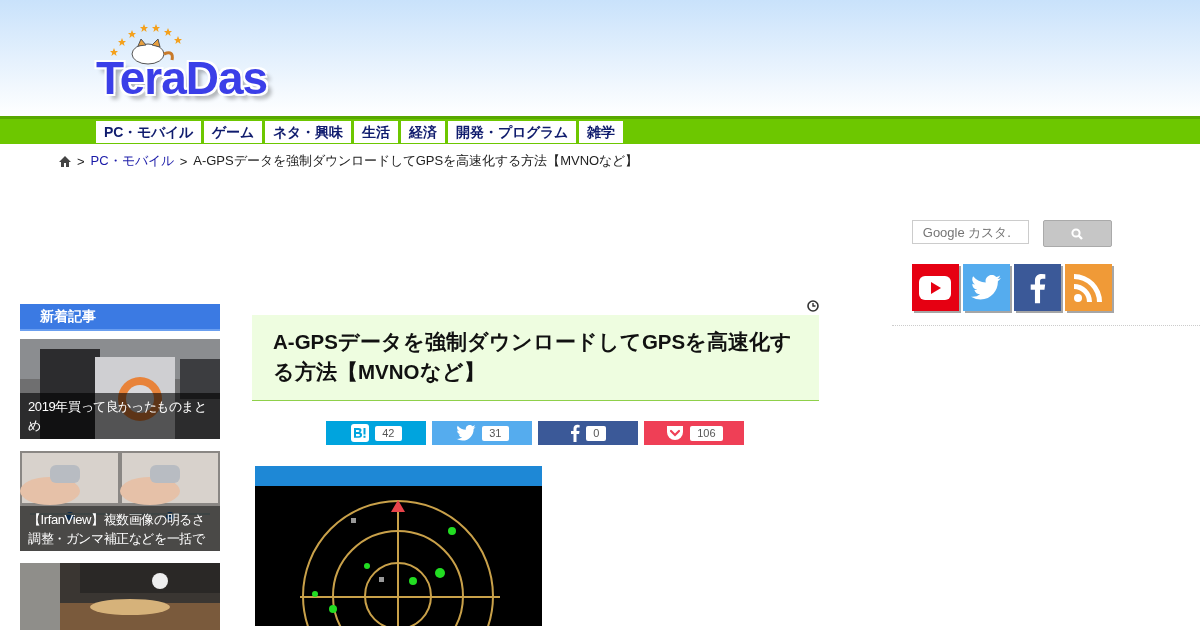 The width and height of the screenshot is (1200, 630). Describe the element at coordinates (588, 433) in the screenshot. I see `share-button: 0` at that location.